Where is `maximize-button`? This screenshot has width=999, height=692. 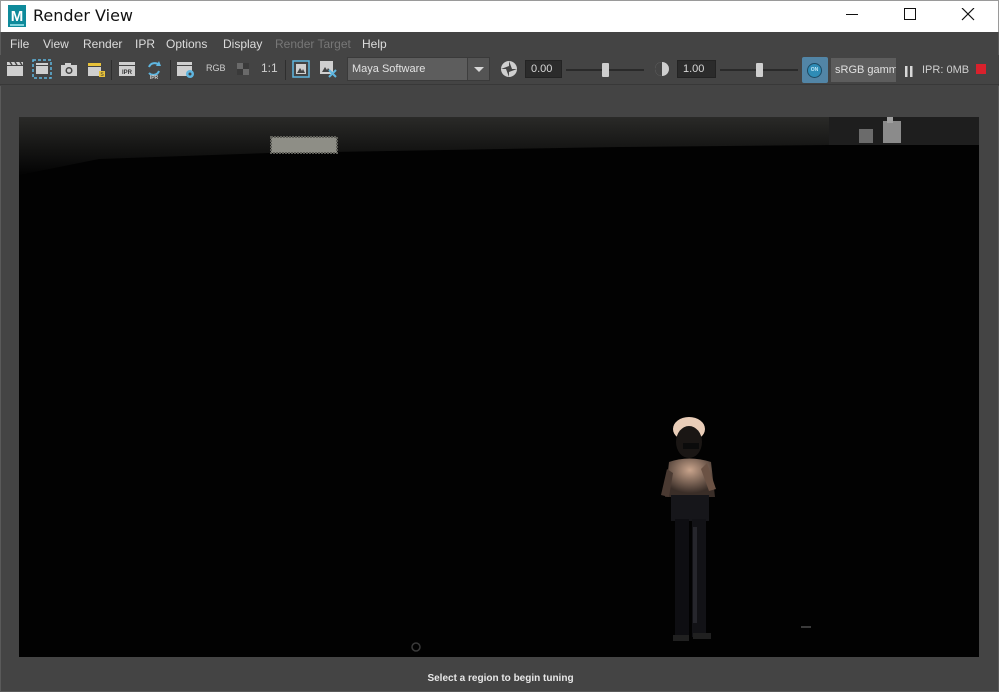
maximize-button is located at coordinates (910, 16).